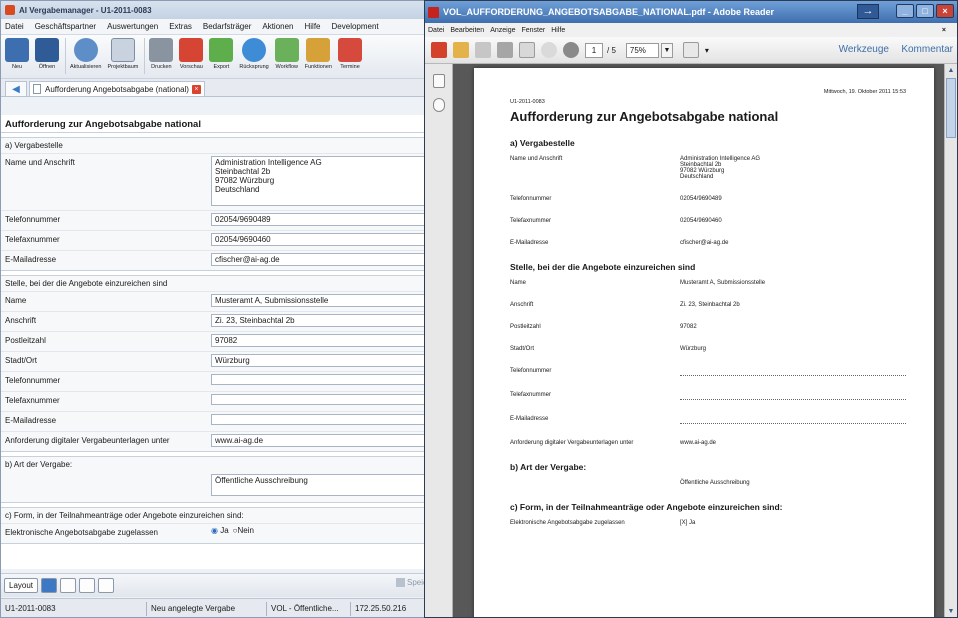 This screenshot has height=618, width=958. I want to click on preview-button: Vorschau, so click(191, 54).